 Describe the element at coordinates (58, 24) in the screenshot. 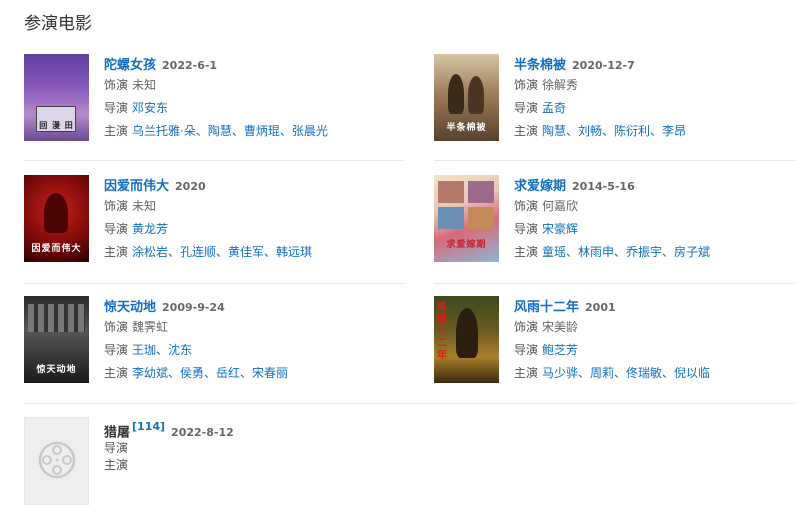

I see `section-title: 参演电影` at that location.